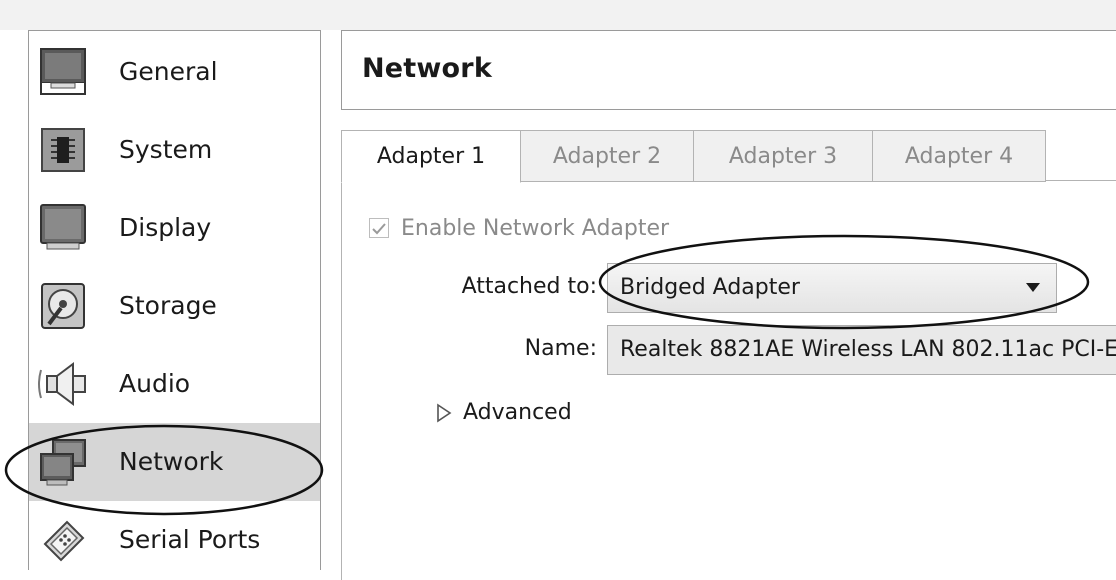 Image resolution: width=1116 pixels, height=580 pixels. Describe the element at coordinates (431, 156) in the screenshot. I see `tab-adapter-1: Adapter 1` at that location.